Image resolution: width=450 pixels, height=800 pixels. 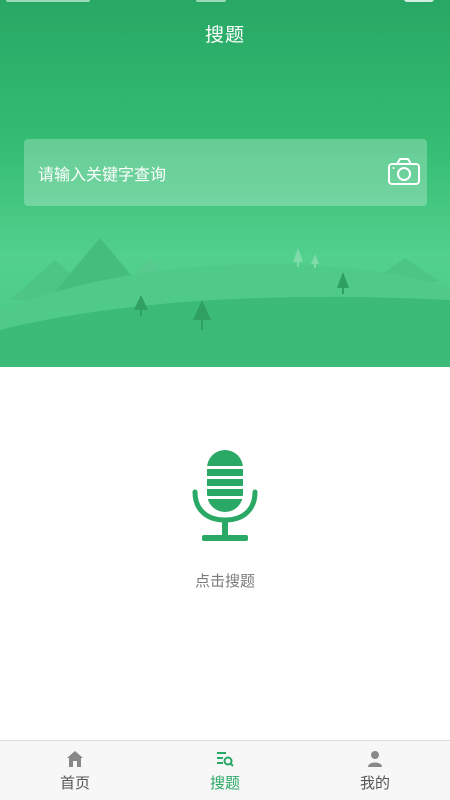 What do you see at coordinates (48, 1) in the screenshot?
I see `signal-indicator` at bounding box center [48, 1].